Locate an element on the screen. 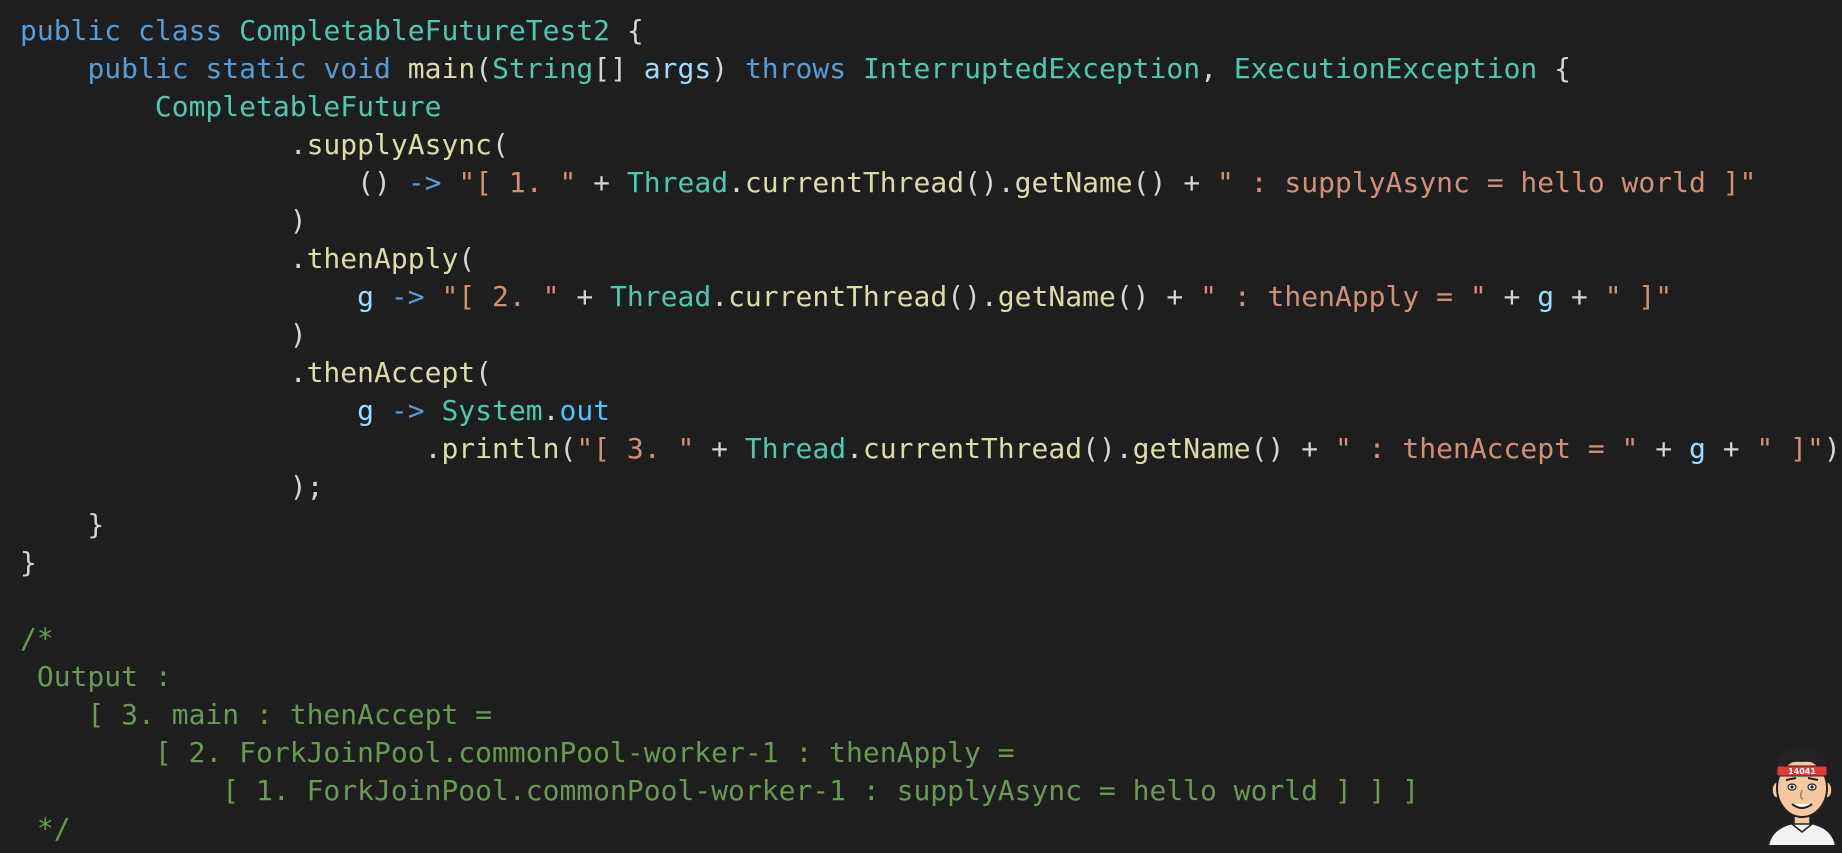  code-token: */ is located at coordinates (45, 828).